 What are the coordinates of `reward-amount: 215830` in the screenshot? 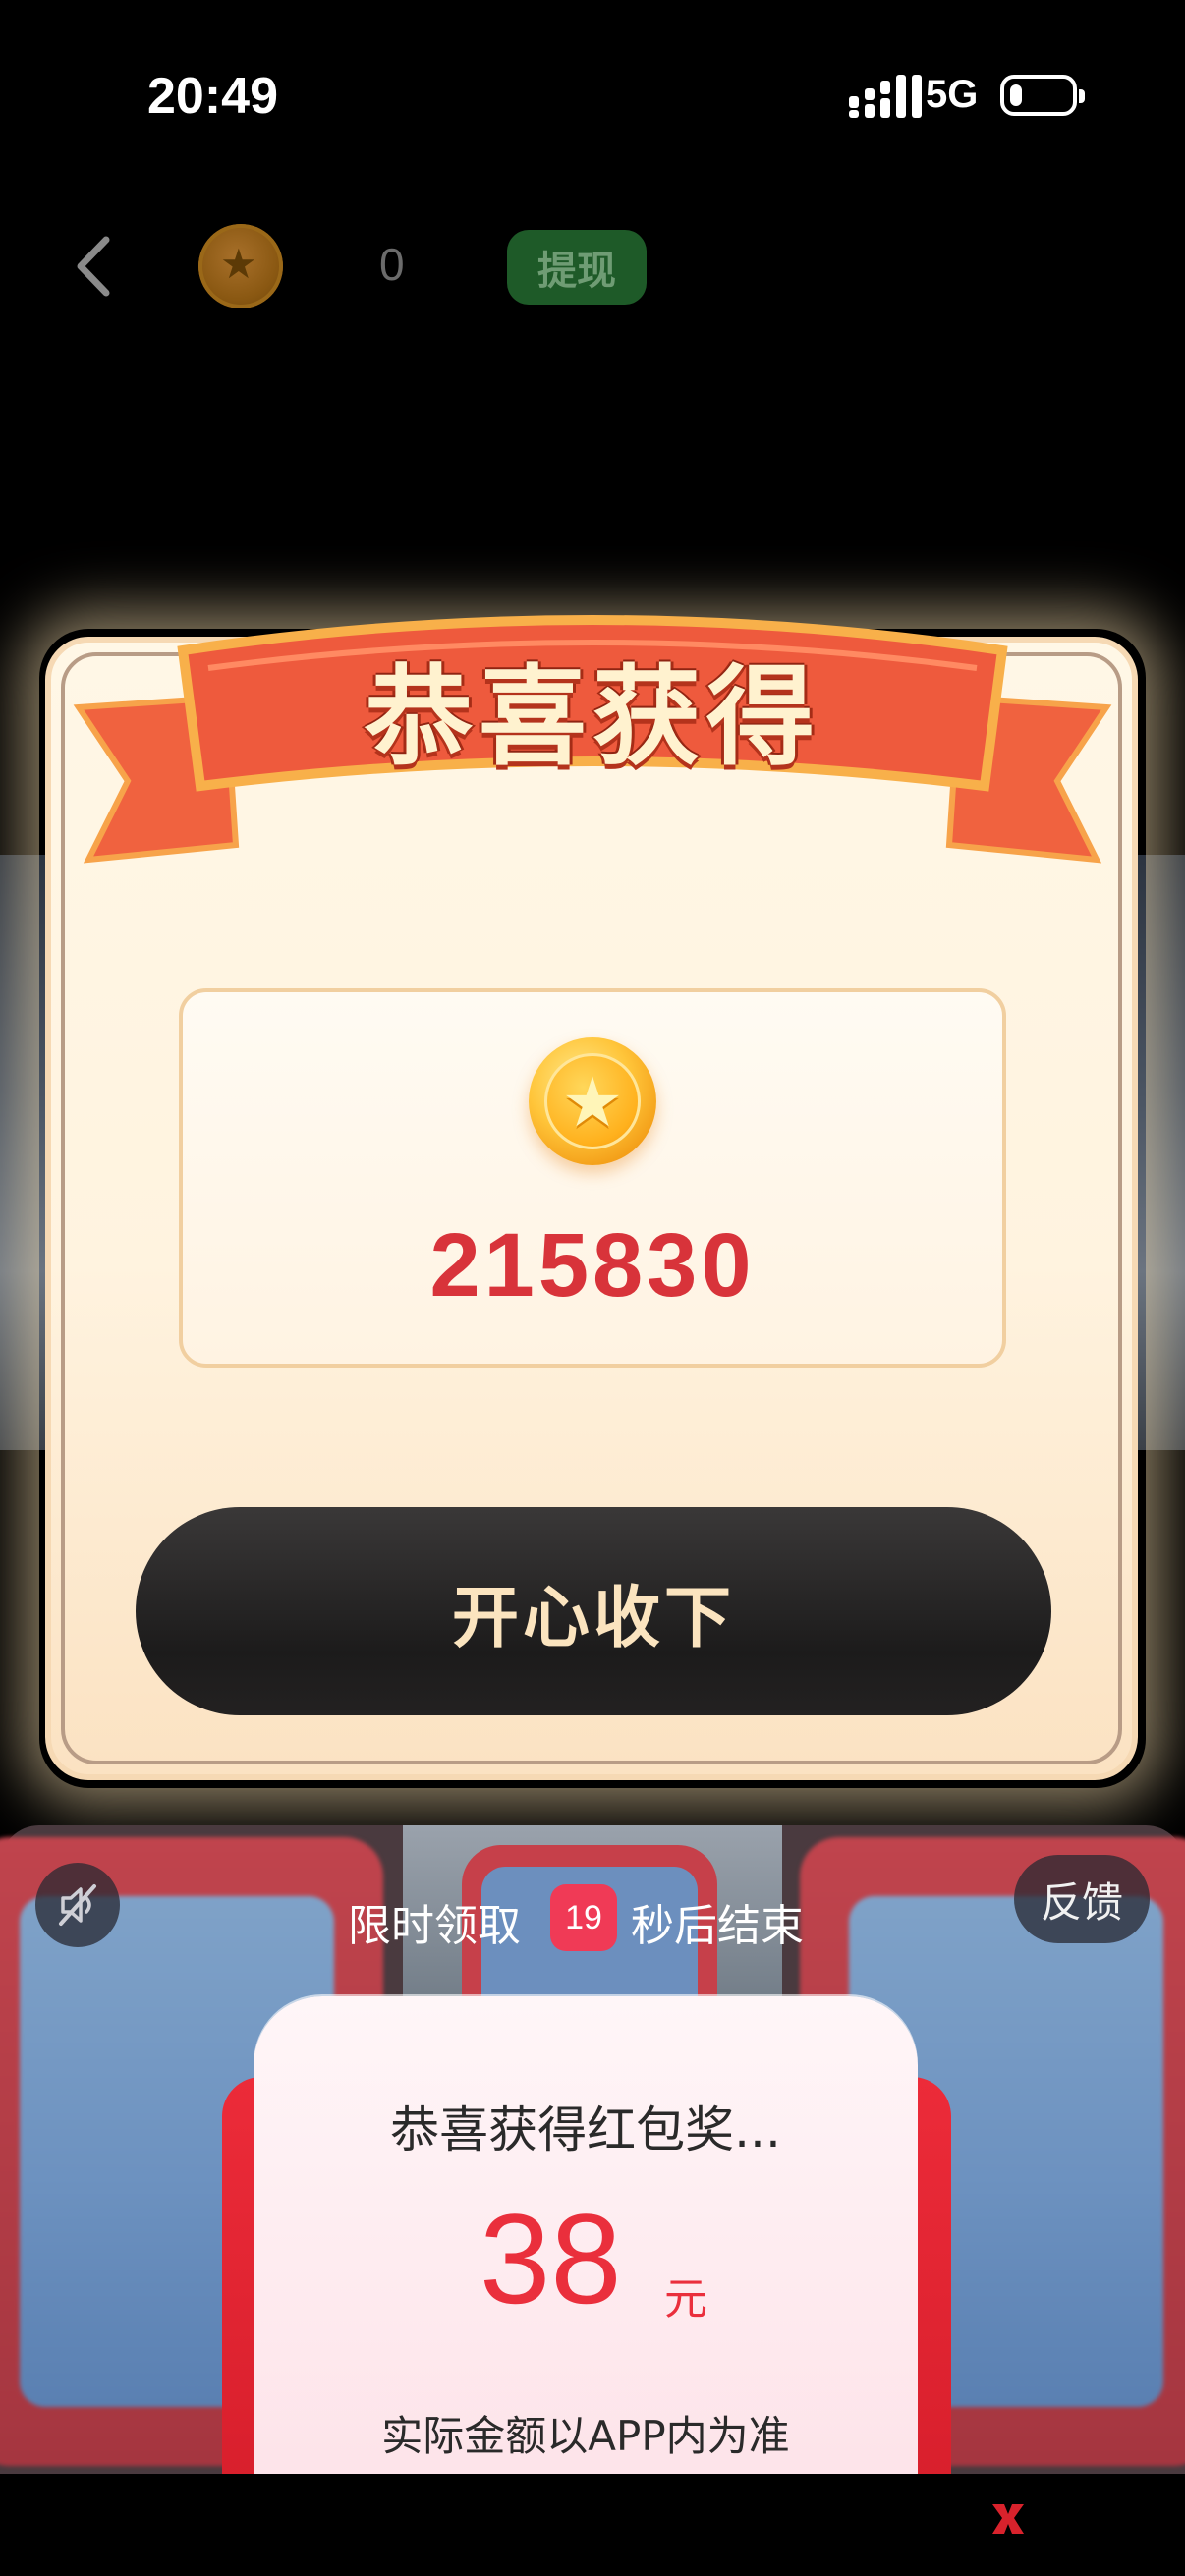 It's located at (592, 1265).